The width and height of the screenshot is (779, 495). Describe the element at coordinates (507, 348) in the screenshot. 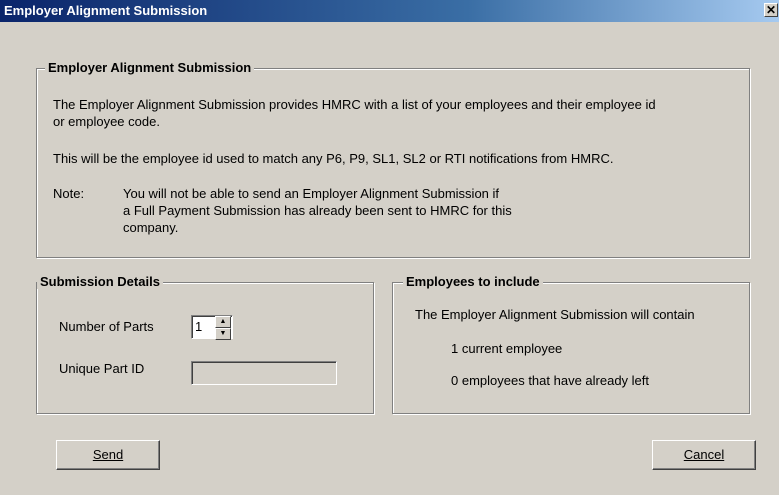

I see `employees-line-2: 1 current employee` at that location.